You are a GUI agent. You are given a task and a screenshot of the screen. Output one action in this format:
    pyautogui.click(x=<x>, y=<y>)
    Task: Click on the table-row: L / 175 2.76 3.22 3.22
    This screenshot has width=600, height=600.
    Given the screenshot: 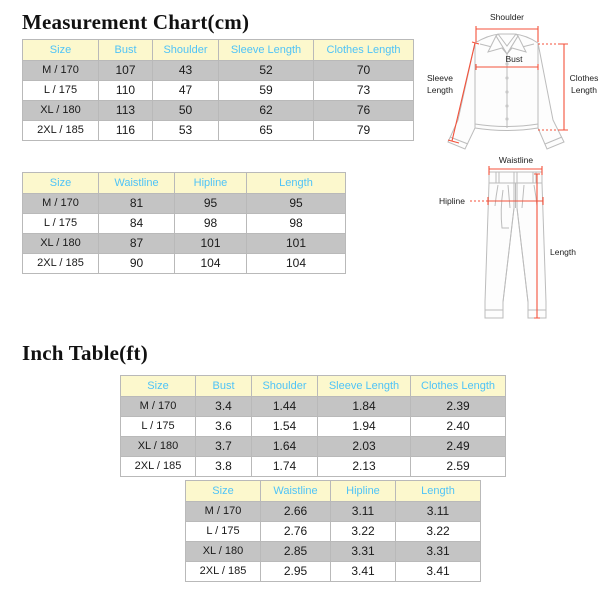 What is the action you would take?
    pyautogui.click(x=333, y=531)
    